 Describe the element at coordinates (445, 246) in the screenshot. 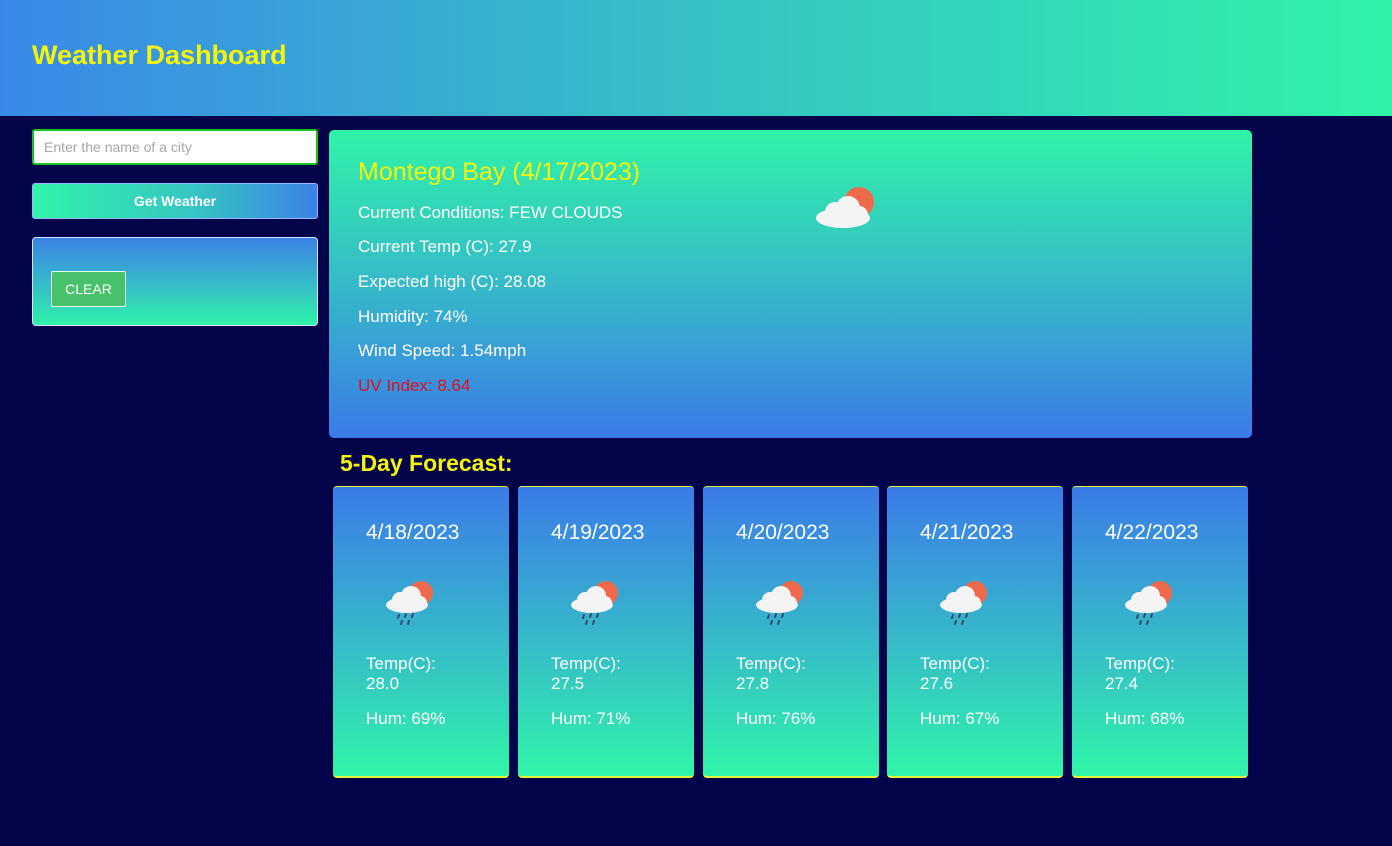

I see `current-temp: Current Temp (C): 27.9` at that location.